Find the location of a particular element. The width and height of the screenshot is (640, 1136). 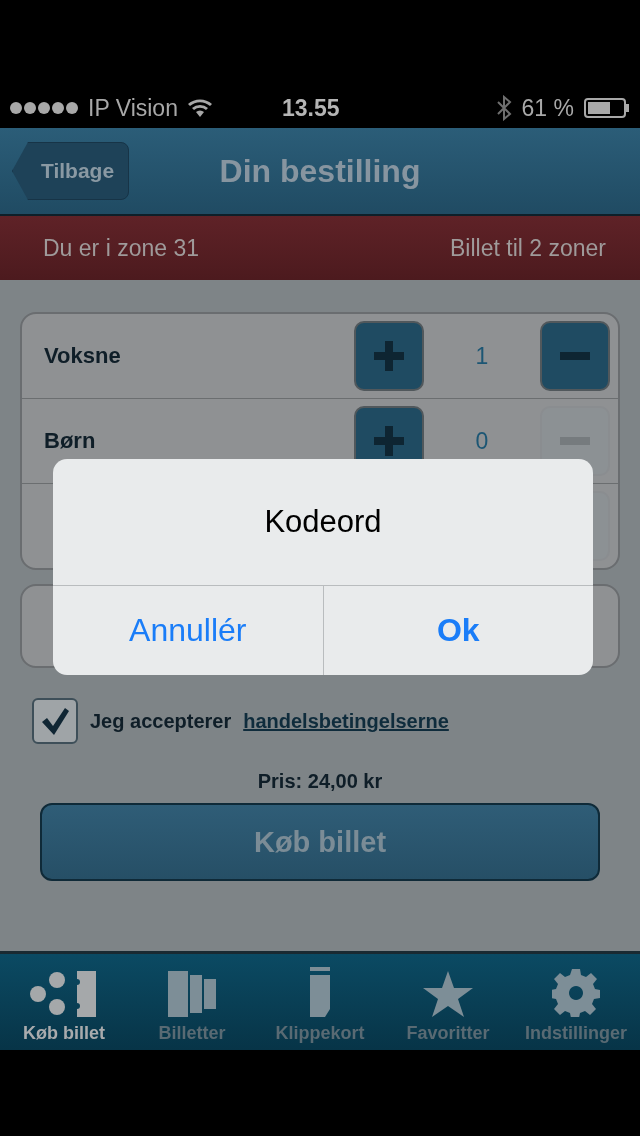

tab-item: Favoritter is located at coordinates (448, 1002).